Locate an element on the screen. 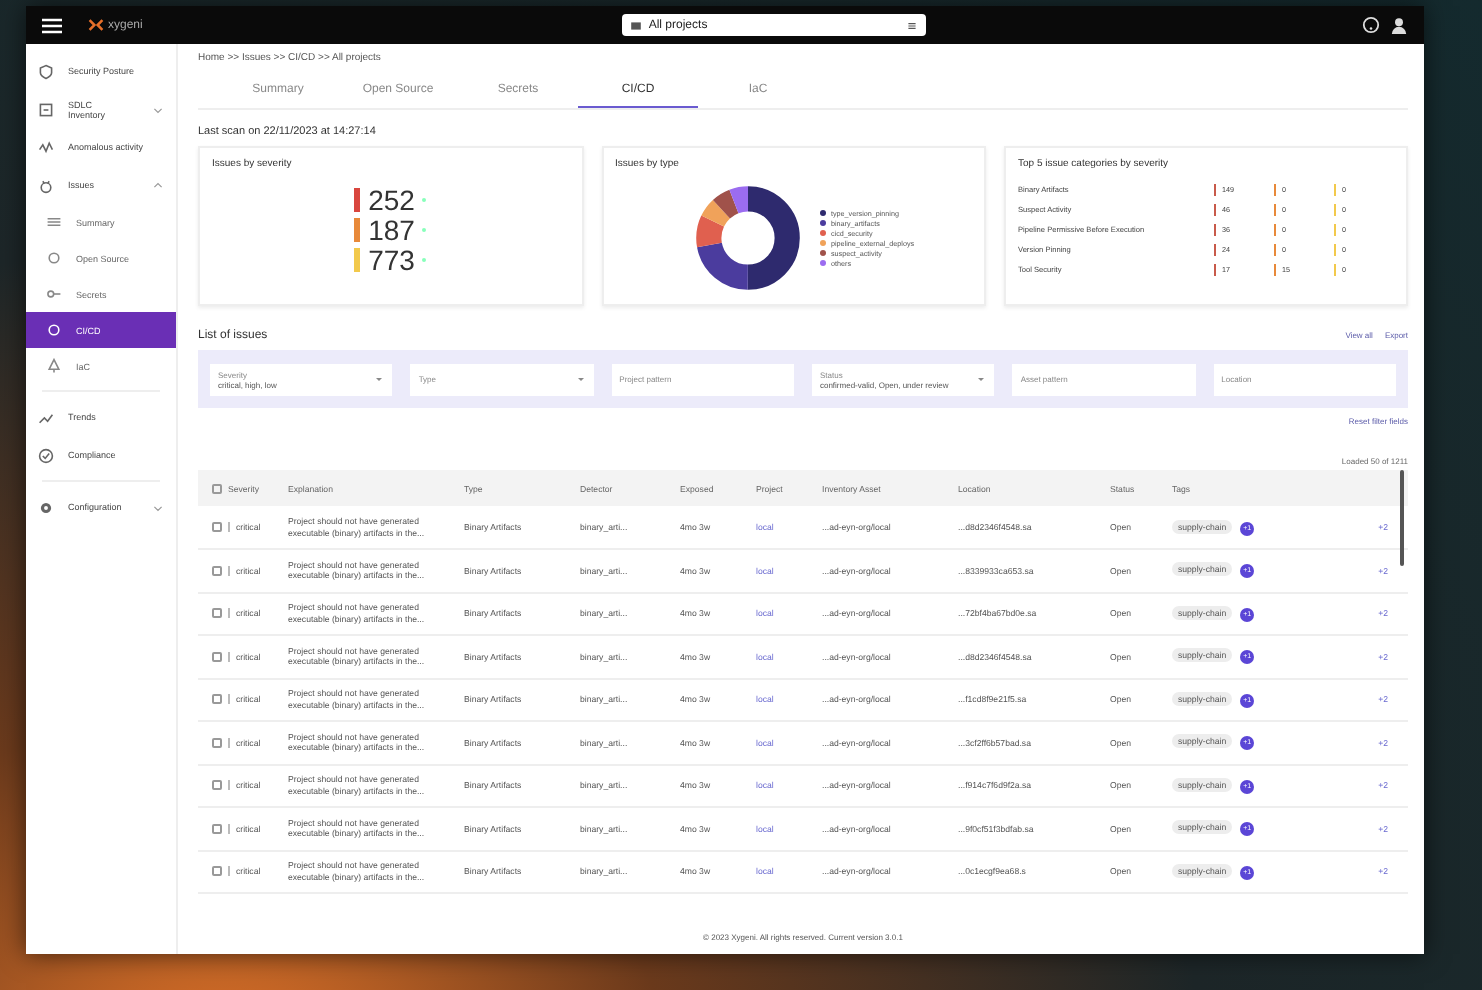  severity-count: 252 is located at coordinates (391, 200).